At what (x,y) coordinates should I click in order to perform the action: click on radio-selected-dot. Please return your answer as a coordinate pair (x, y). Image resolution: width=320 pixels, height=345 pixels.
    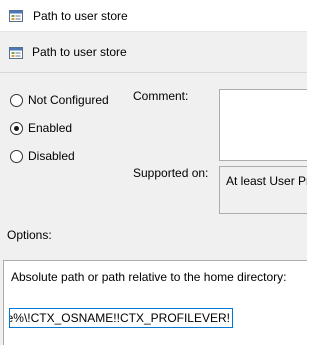
    Looking at the image, I should click on (16, 128).